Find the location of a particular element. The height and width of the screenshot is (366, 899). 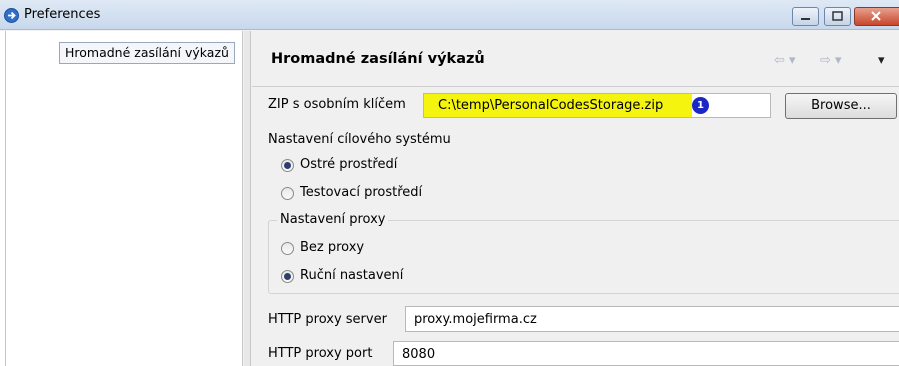

radio-bez-proxy-label: Bez proxy is located at coordinates (332, 247).